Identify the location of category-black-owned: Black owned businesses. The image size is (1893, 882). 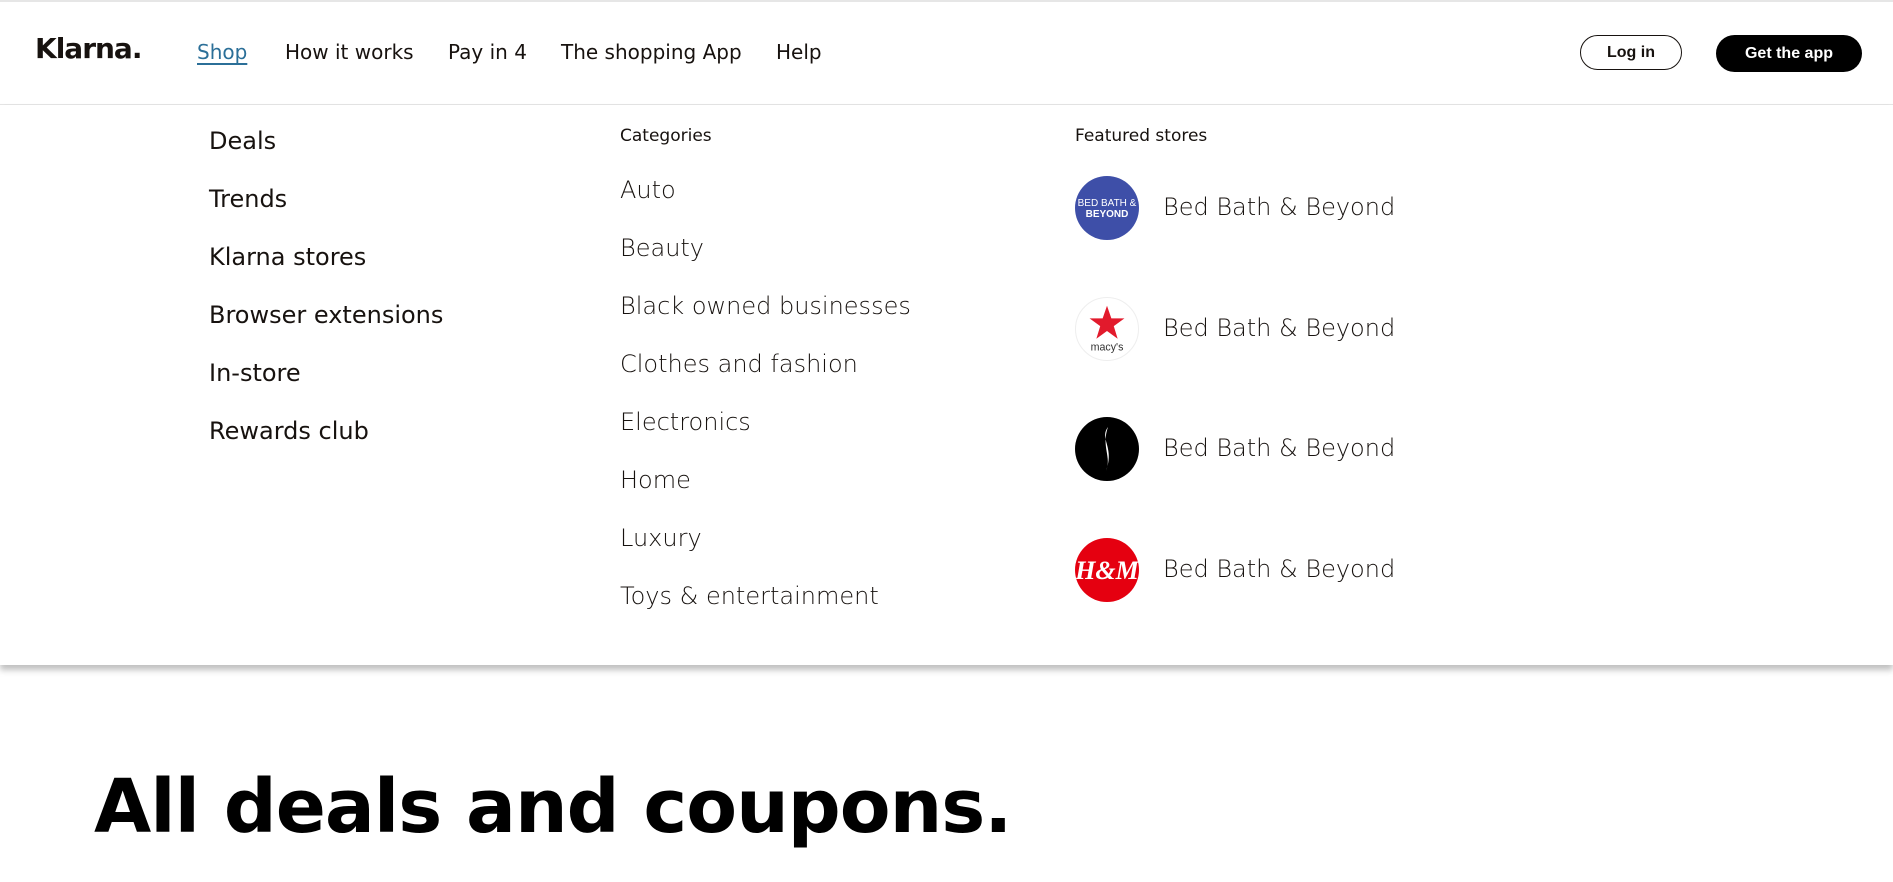
(765, 306).